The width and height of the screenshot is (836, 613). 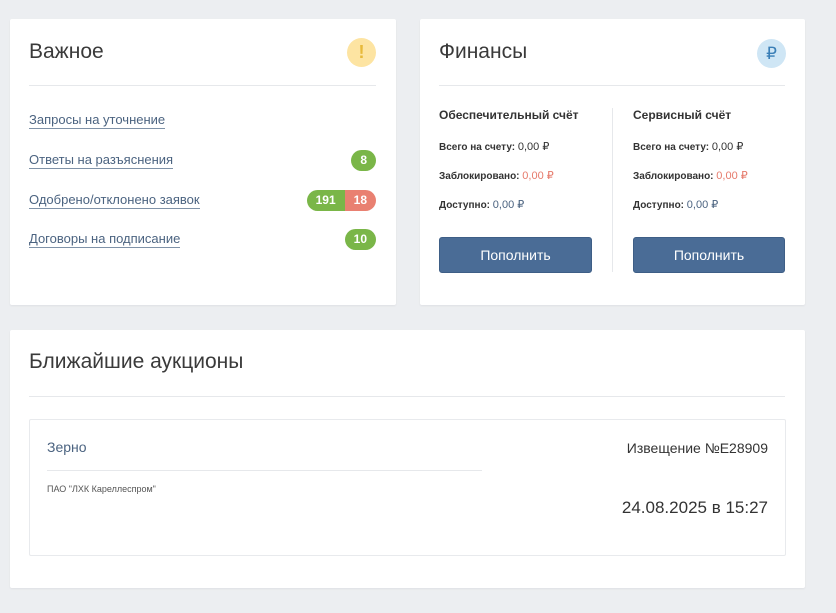 What do you see at coordinates (66, 51) in the screenshot?
I see `important-title: Важное` at bounding box center [66, 51].